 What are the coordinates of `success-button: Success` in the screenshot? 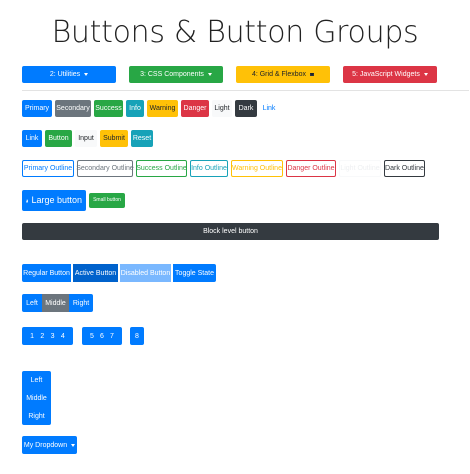 It's located at (108, 108).